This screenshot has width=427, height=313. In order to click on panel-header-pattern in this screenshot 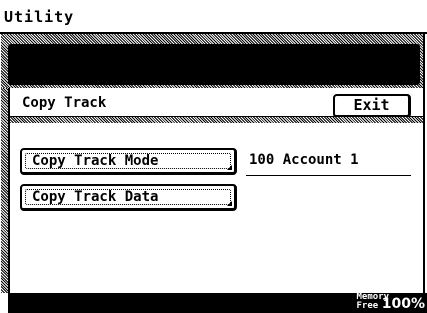, I will do `click(216, 119)`.